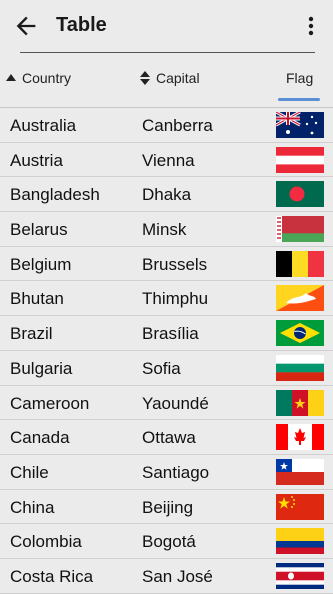 Image resolution: width=333 pixels, height=594 pixels. I want to click on austria-flag-icon, so click(300, 159).